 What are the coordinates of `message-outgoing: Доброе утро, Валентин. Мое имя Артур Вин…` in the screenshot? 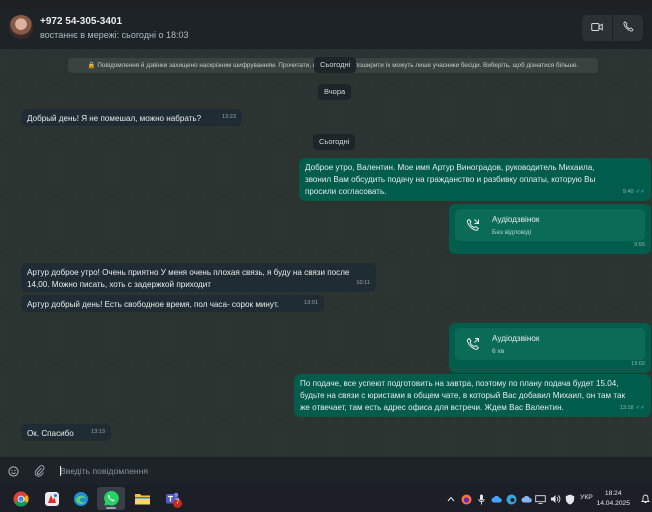 It's located at (475, 179).